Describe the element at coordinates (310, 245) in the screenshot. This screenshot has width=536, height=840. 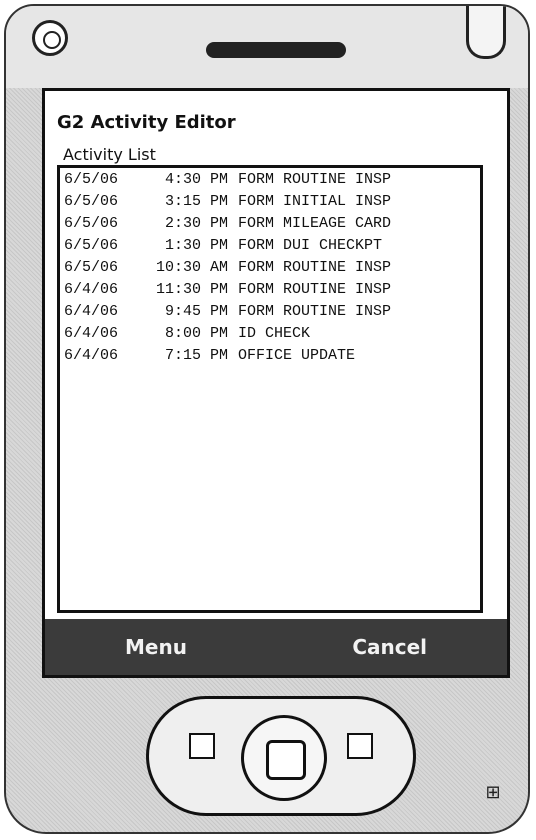
I see `activity-description: FORM DUI CHECKPT` at that location.